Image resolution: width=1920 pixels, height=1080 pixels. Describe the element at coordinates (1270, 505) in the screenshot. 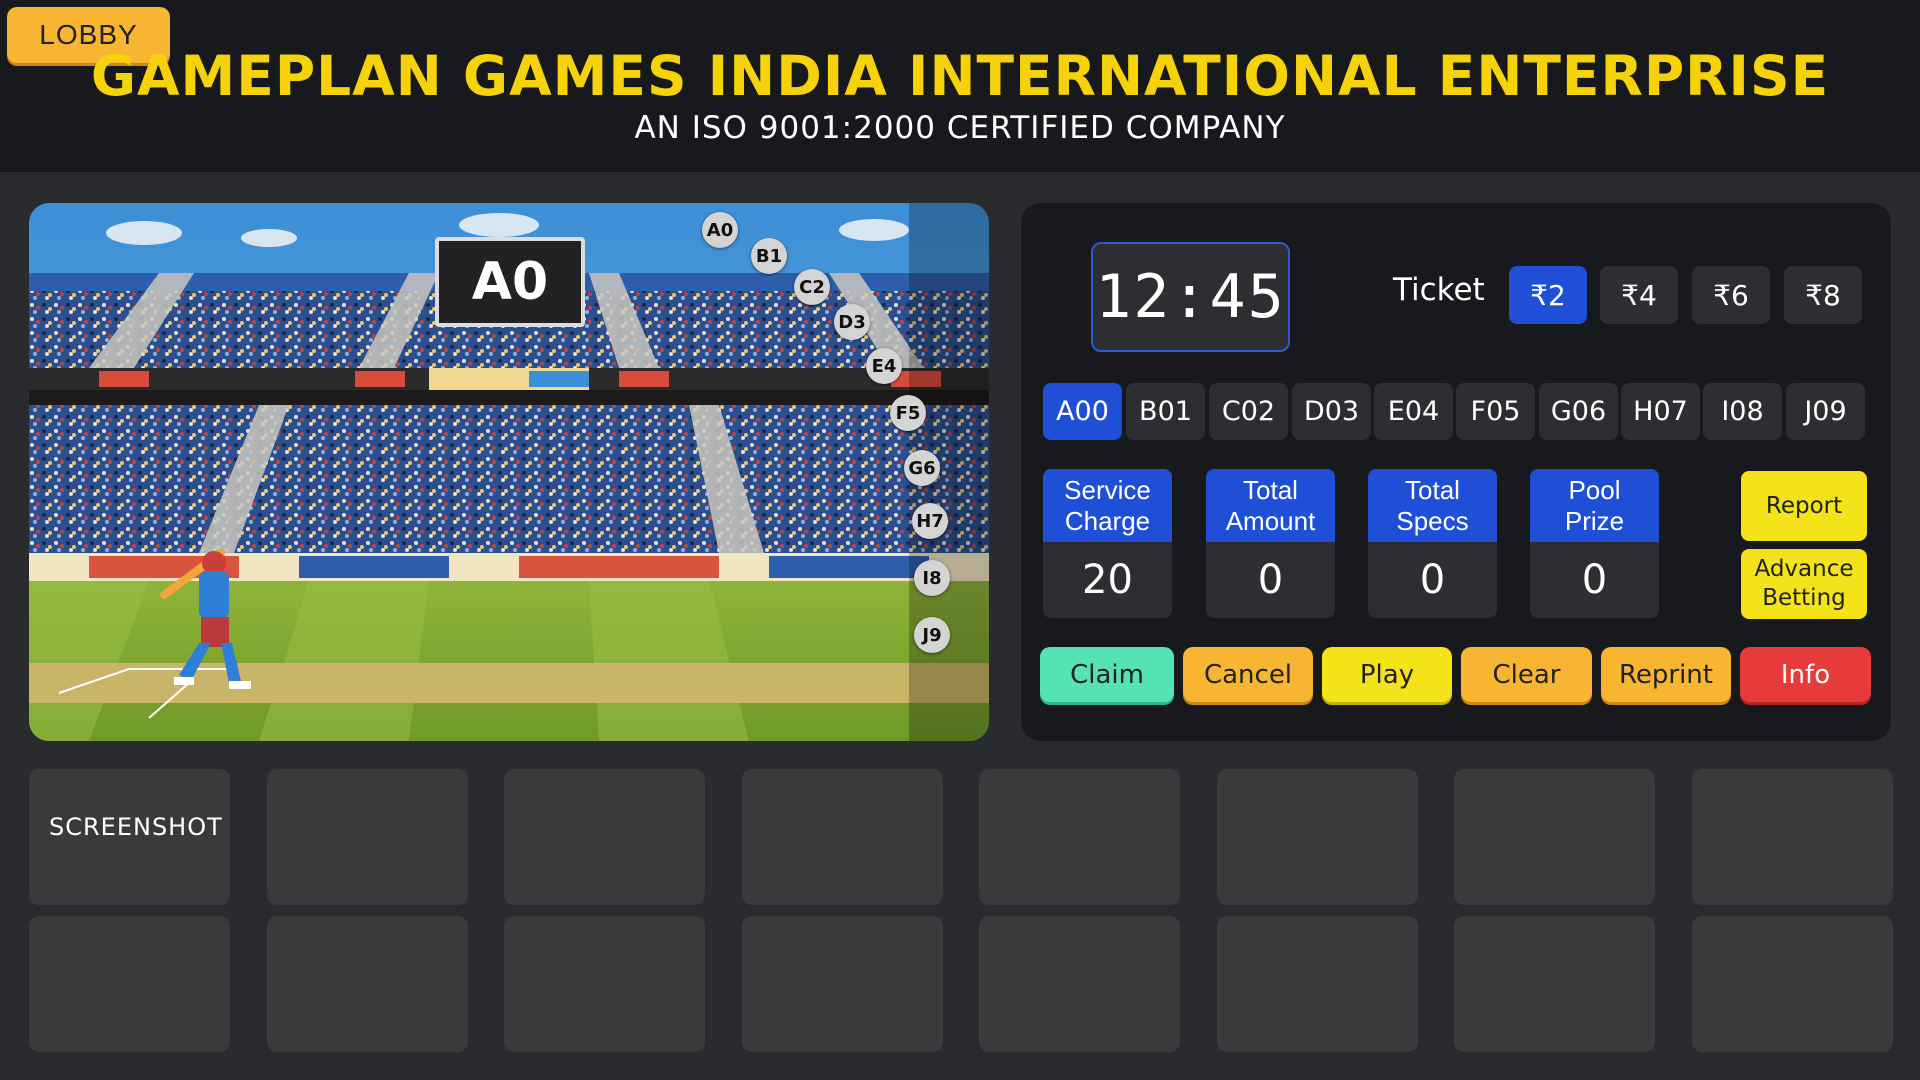

I see `stat-label: Total Amount` at that location.